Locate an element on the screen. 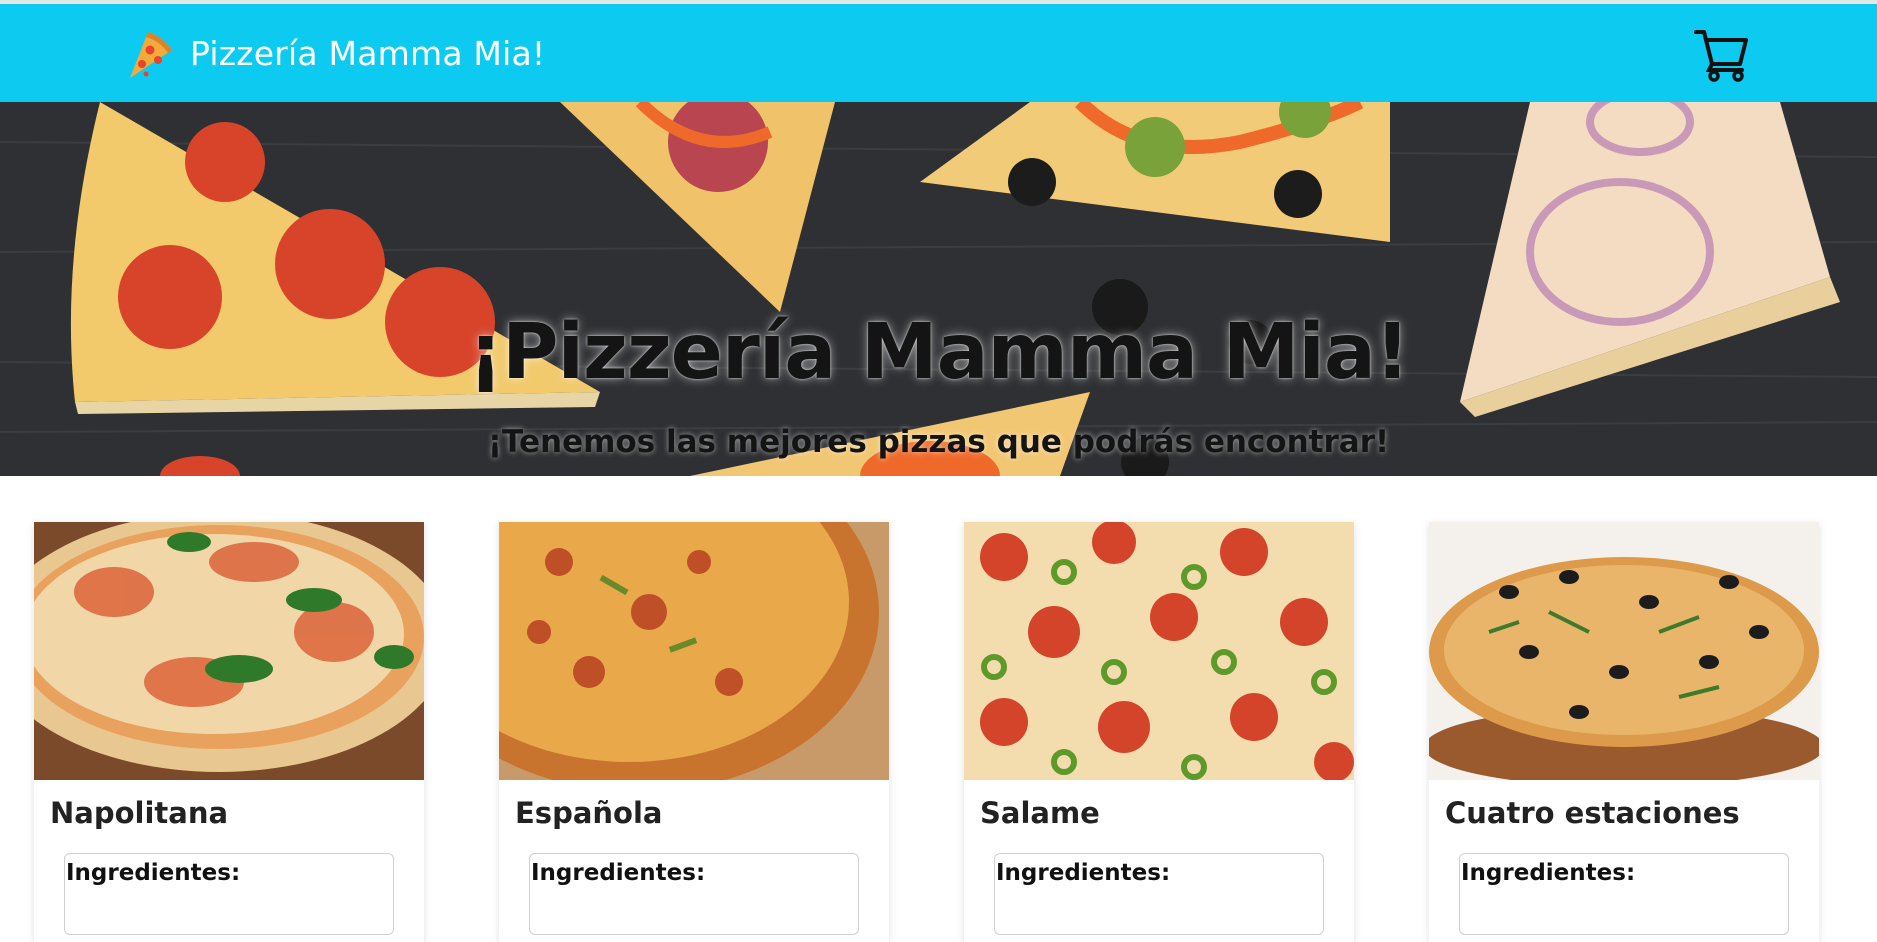 This screenshot has height=942, width=1877. pizza-card: Salame Ingredientes: is located at coordinates (1159, 732).